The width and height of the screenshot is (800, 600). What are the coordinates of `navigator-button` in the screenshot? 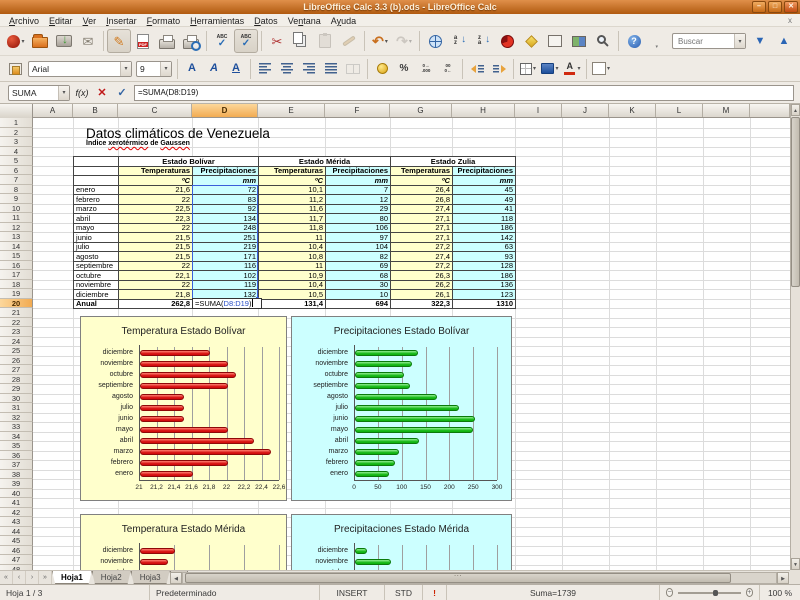 It's located at (555, 41).